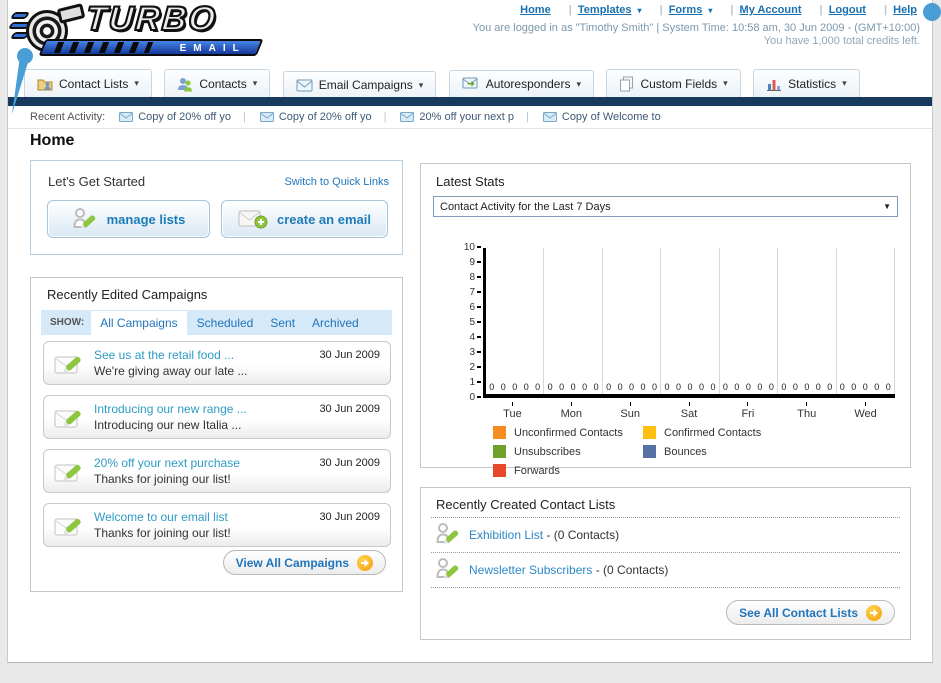  Describe the element at coordinates (665, 587) in the screenshot. I see `dotted-divider` at that location.